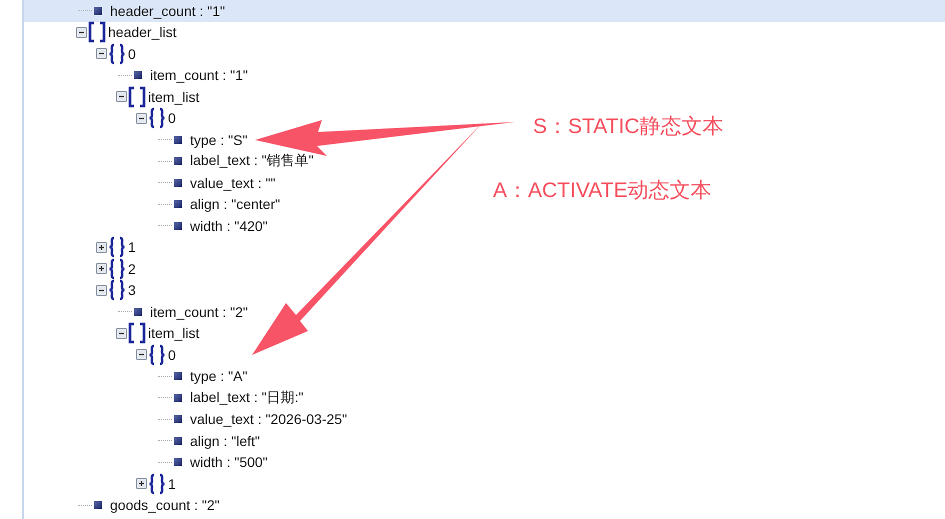  What do you see at coordinates (132, 268) in the screenshot?
I see `tree-item: 2` at bounding box center [132, 268].